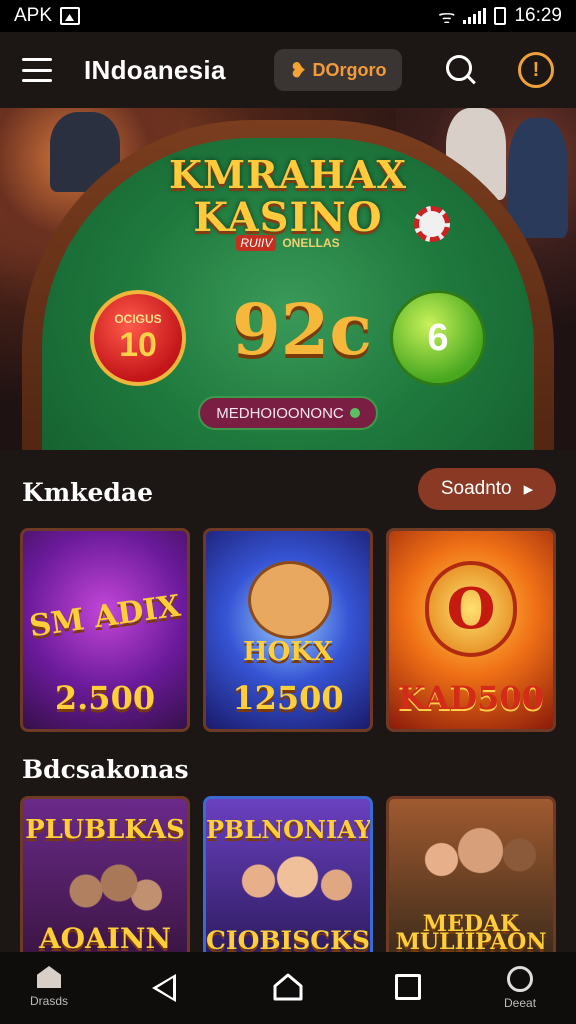 The height and width of the screenshot is (1024, 576). I want to click on alert-icon: !, so click(536, 70).